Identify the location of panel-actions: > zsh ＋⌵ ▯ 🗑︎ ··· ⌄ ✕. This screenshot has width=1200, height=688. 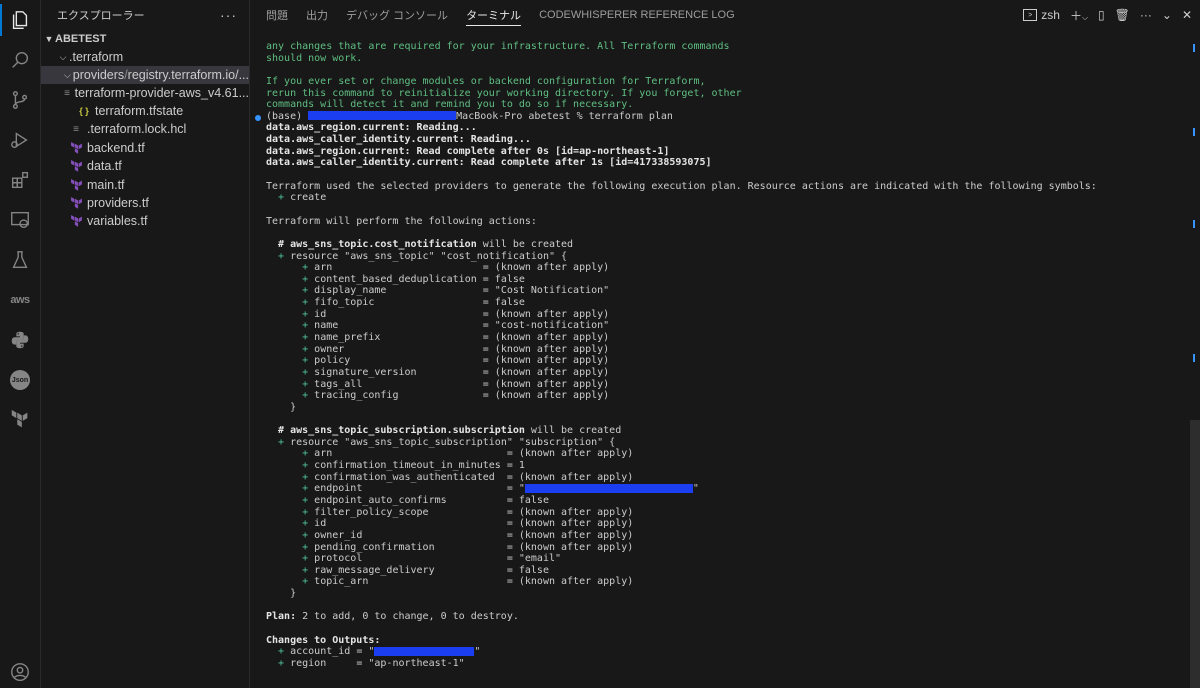
(1107, 15).